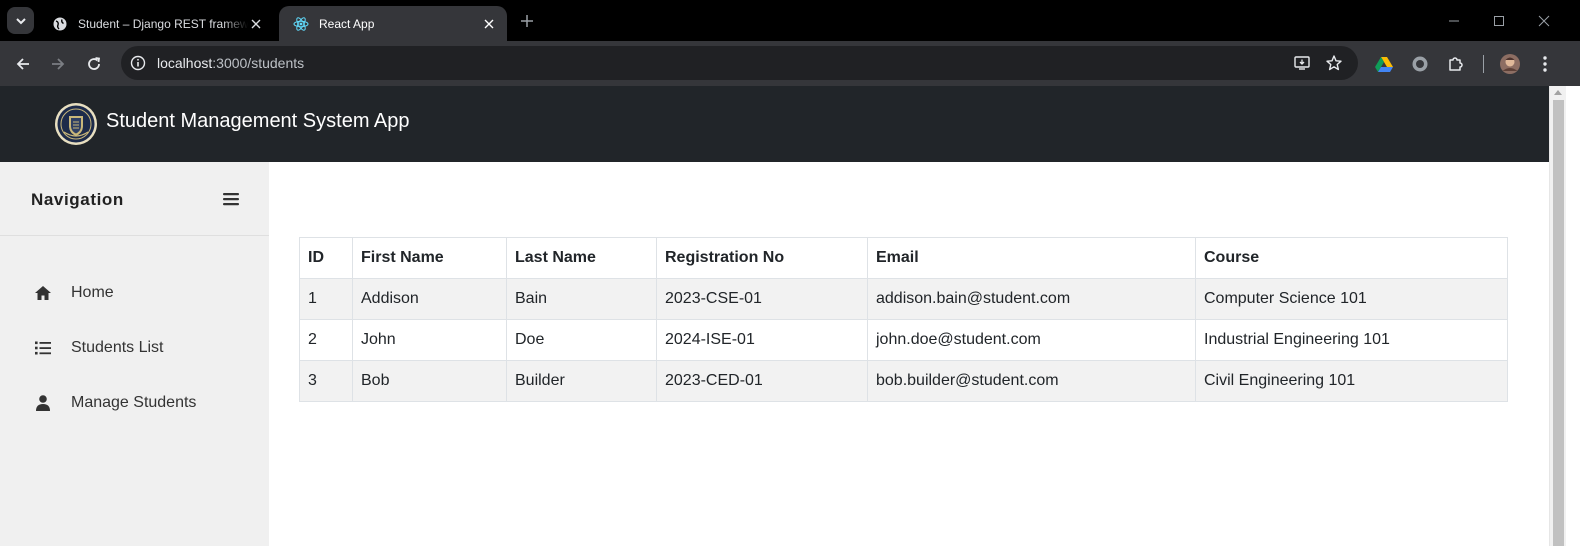 The width and height of the screenshot is (1580, 546). What do you see at coordinates (1302, 63) in the screenshot?
I see `install-app-icon` at bounding box center [1302, 63].